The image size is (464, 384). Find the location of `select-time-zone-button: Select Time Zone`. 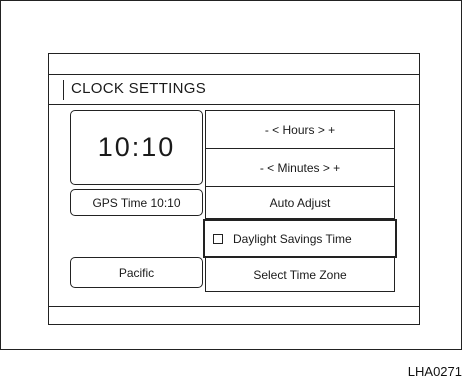

select-time-zone-button: Select Time Zone is located at coordinates (300, 274).